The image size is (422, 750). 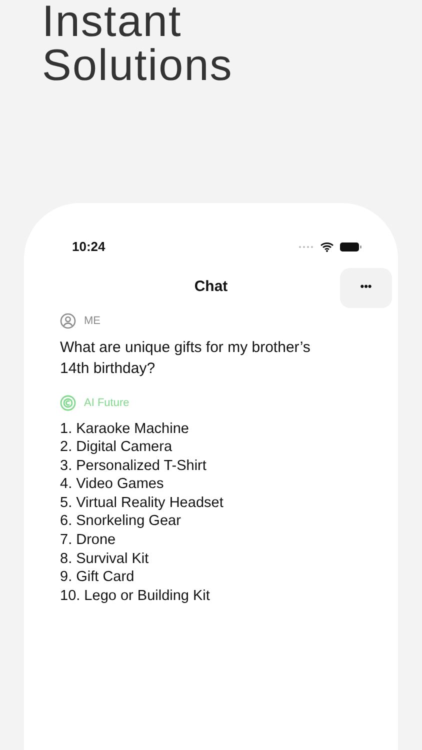 I want to click on headline: Instant, so click(x=112, y=22).